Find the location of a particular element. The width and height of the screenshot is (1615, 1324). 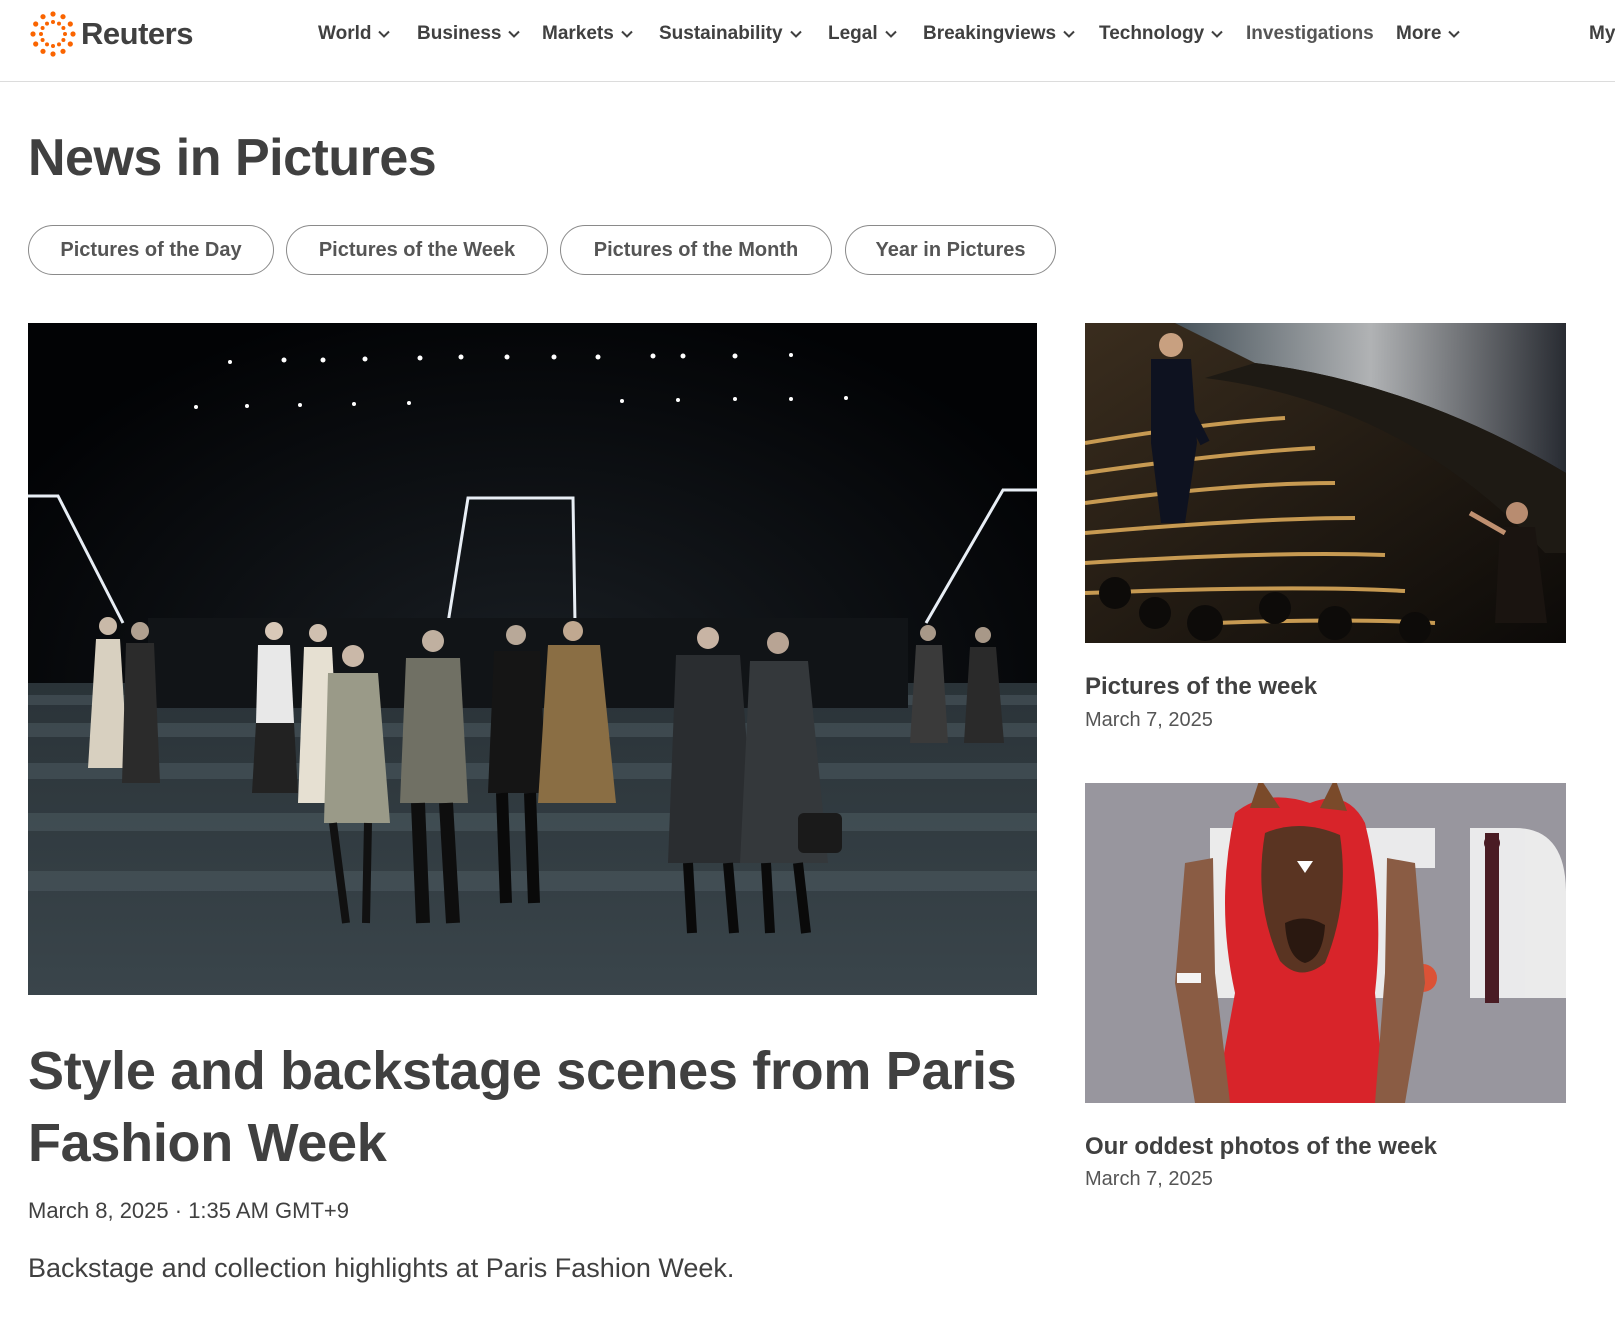

nav-label: More is located at coordinates (1419, 33).